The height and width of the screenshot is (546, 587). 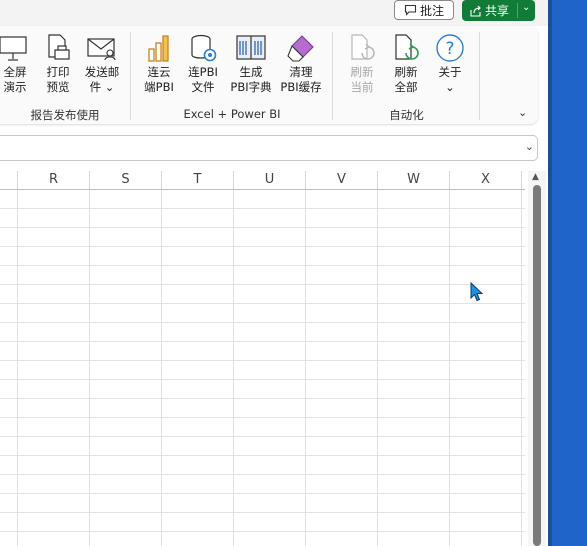 What do you see at coordinates (251, 87) in the screenshot?
I see `pbi-dictionary-label-2: PBI字典` at bounding box center [251, 87].